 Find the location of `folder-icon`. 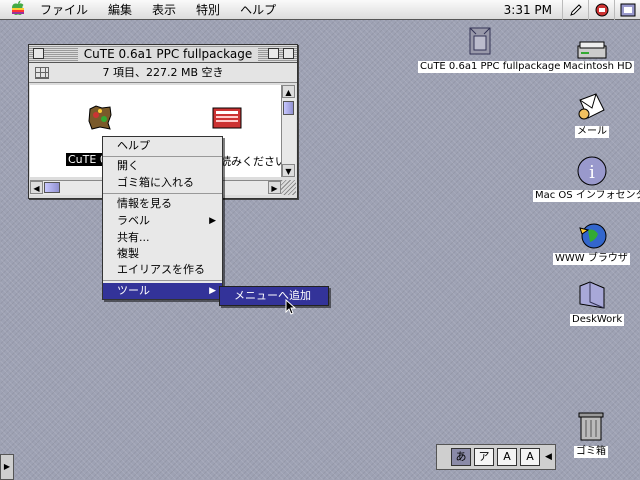

folder-icon is located at coordinates (592, 295).